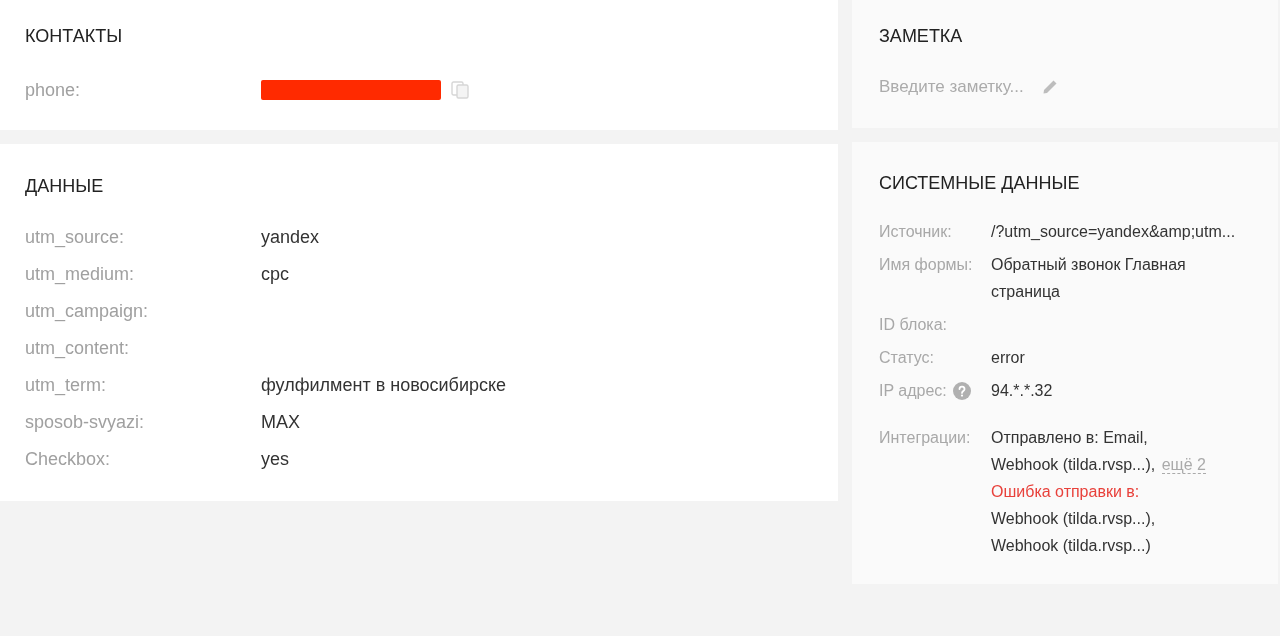 This screenshot has height=636, width=1280. What do you see at coordinates (913, 325) in the screenshot?
I see `field-label: ID блока:` at bounding box center [913, 325].